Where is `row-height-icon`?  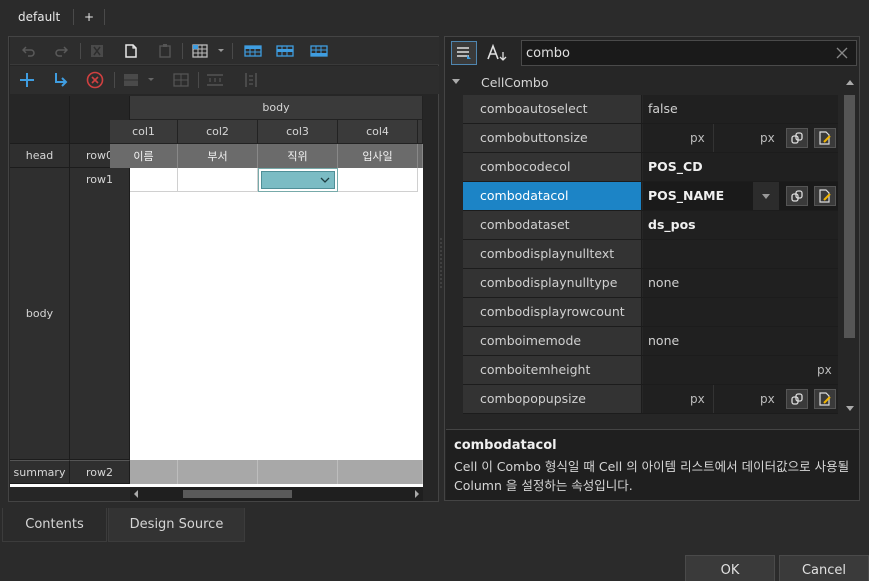
row-height-icon is located at coordinates (215, 80).